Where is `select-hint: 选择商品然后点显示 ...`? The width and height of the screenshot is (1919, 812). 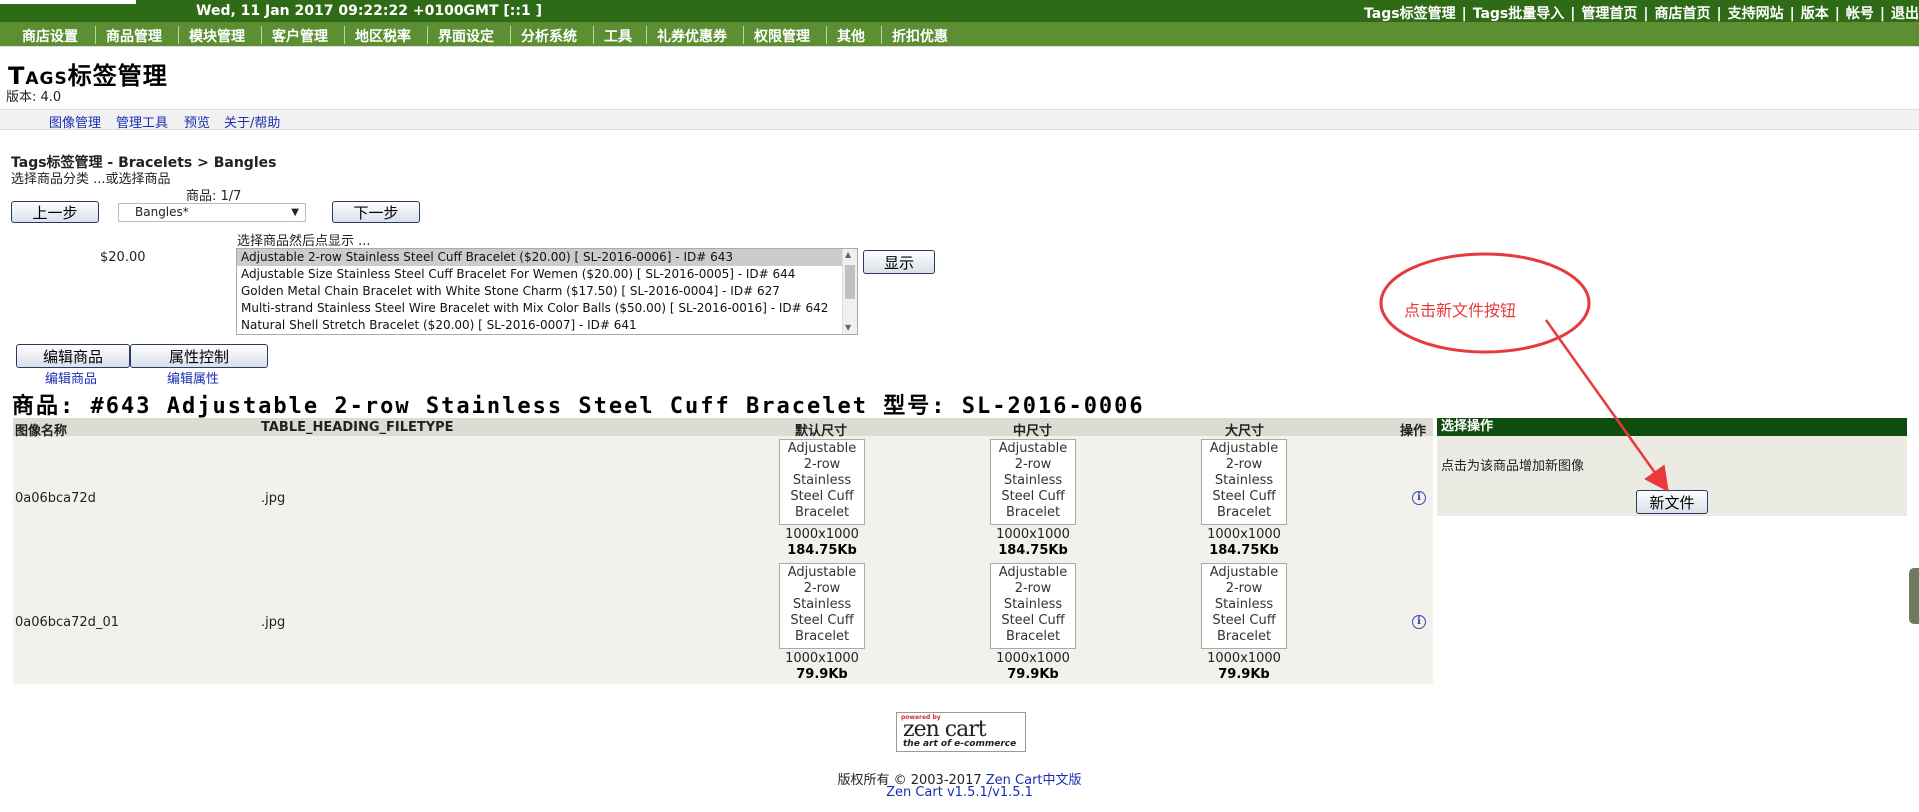 select-hint: 选择商品然后点显示 ... is located at coordinates (304, 241).